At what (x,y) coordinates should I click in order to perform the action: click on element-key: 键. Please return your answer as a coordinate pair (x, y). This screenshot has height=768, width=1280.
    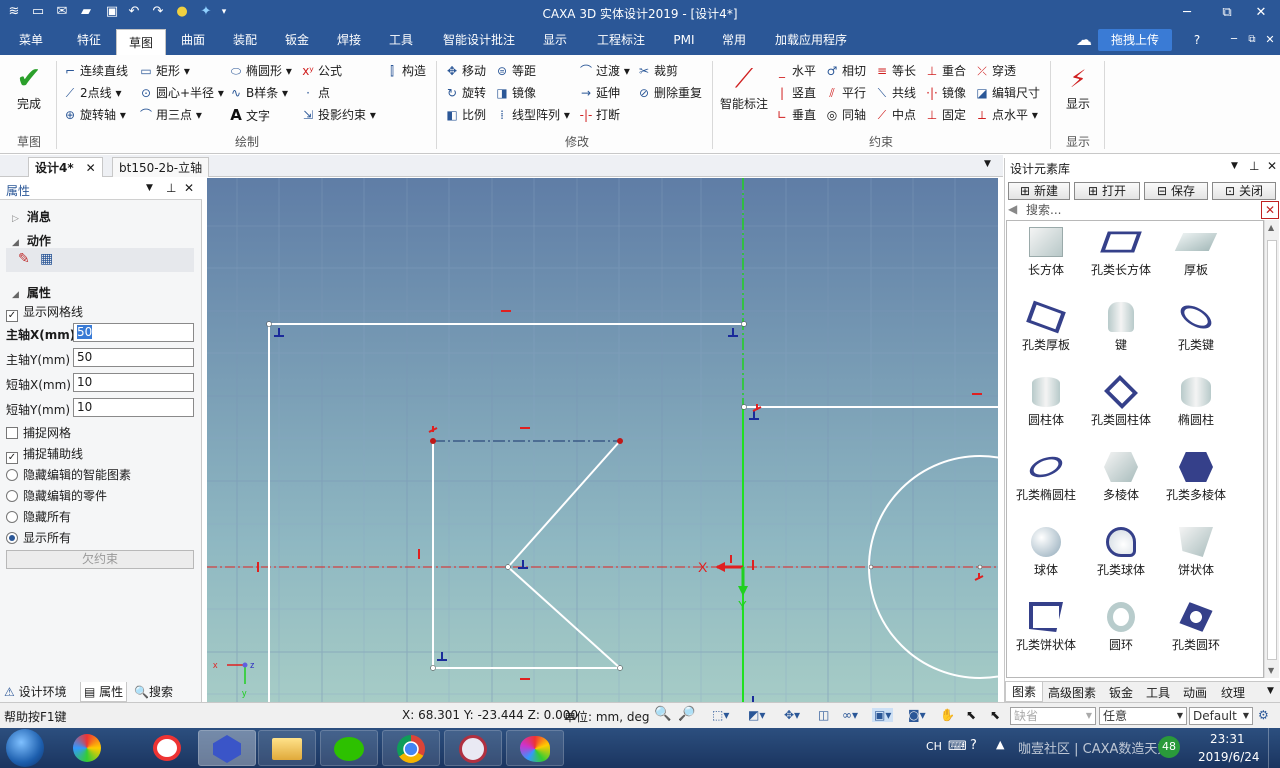
    Looking at the image, I should click on (1121, 327).